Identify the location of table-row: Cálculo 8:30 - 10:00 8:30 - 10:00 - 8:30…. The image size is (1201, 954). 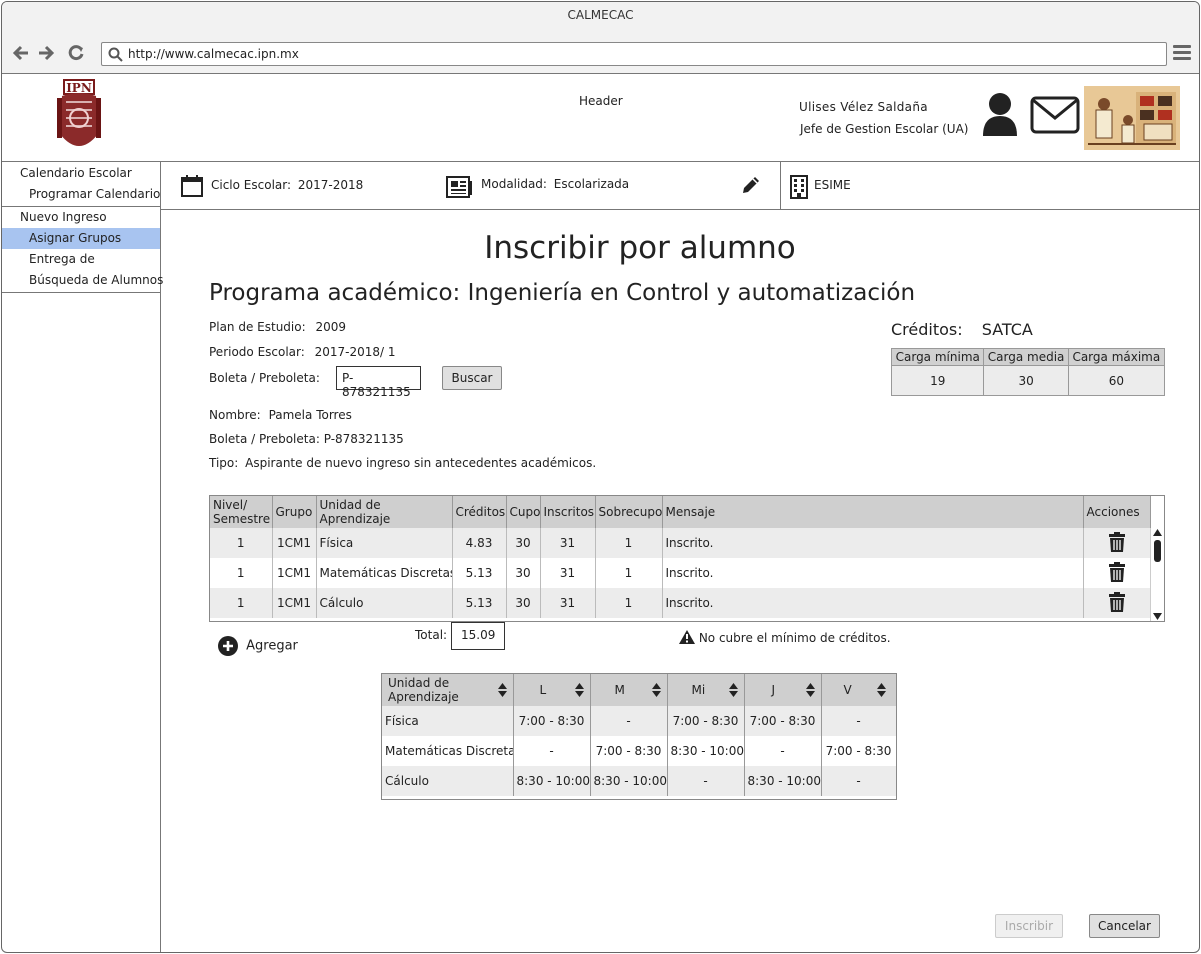
(639, 781).